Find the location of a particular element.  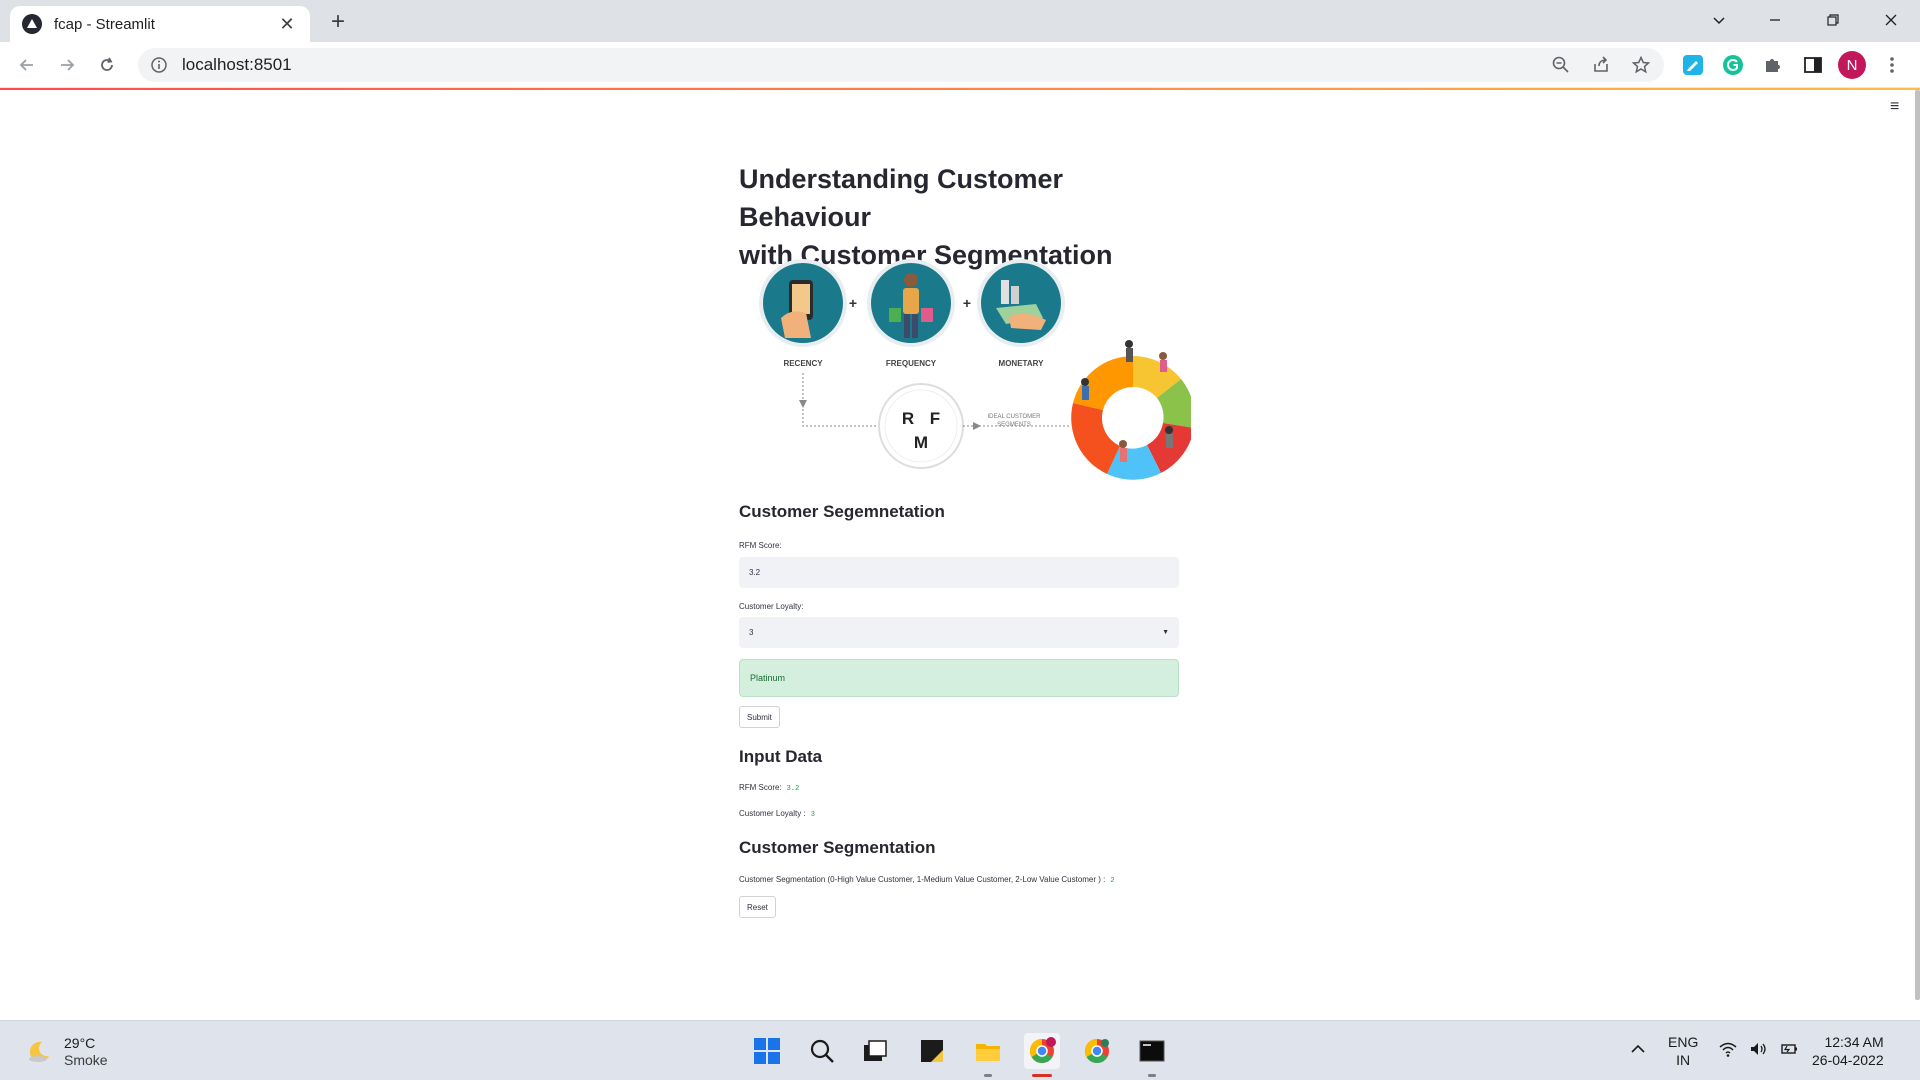

rfm-circle-icon is located at coordinates (921, 426).